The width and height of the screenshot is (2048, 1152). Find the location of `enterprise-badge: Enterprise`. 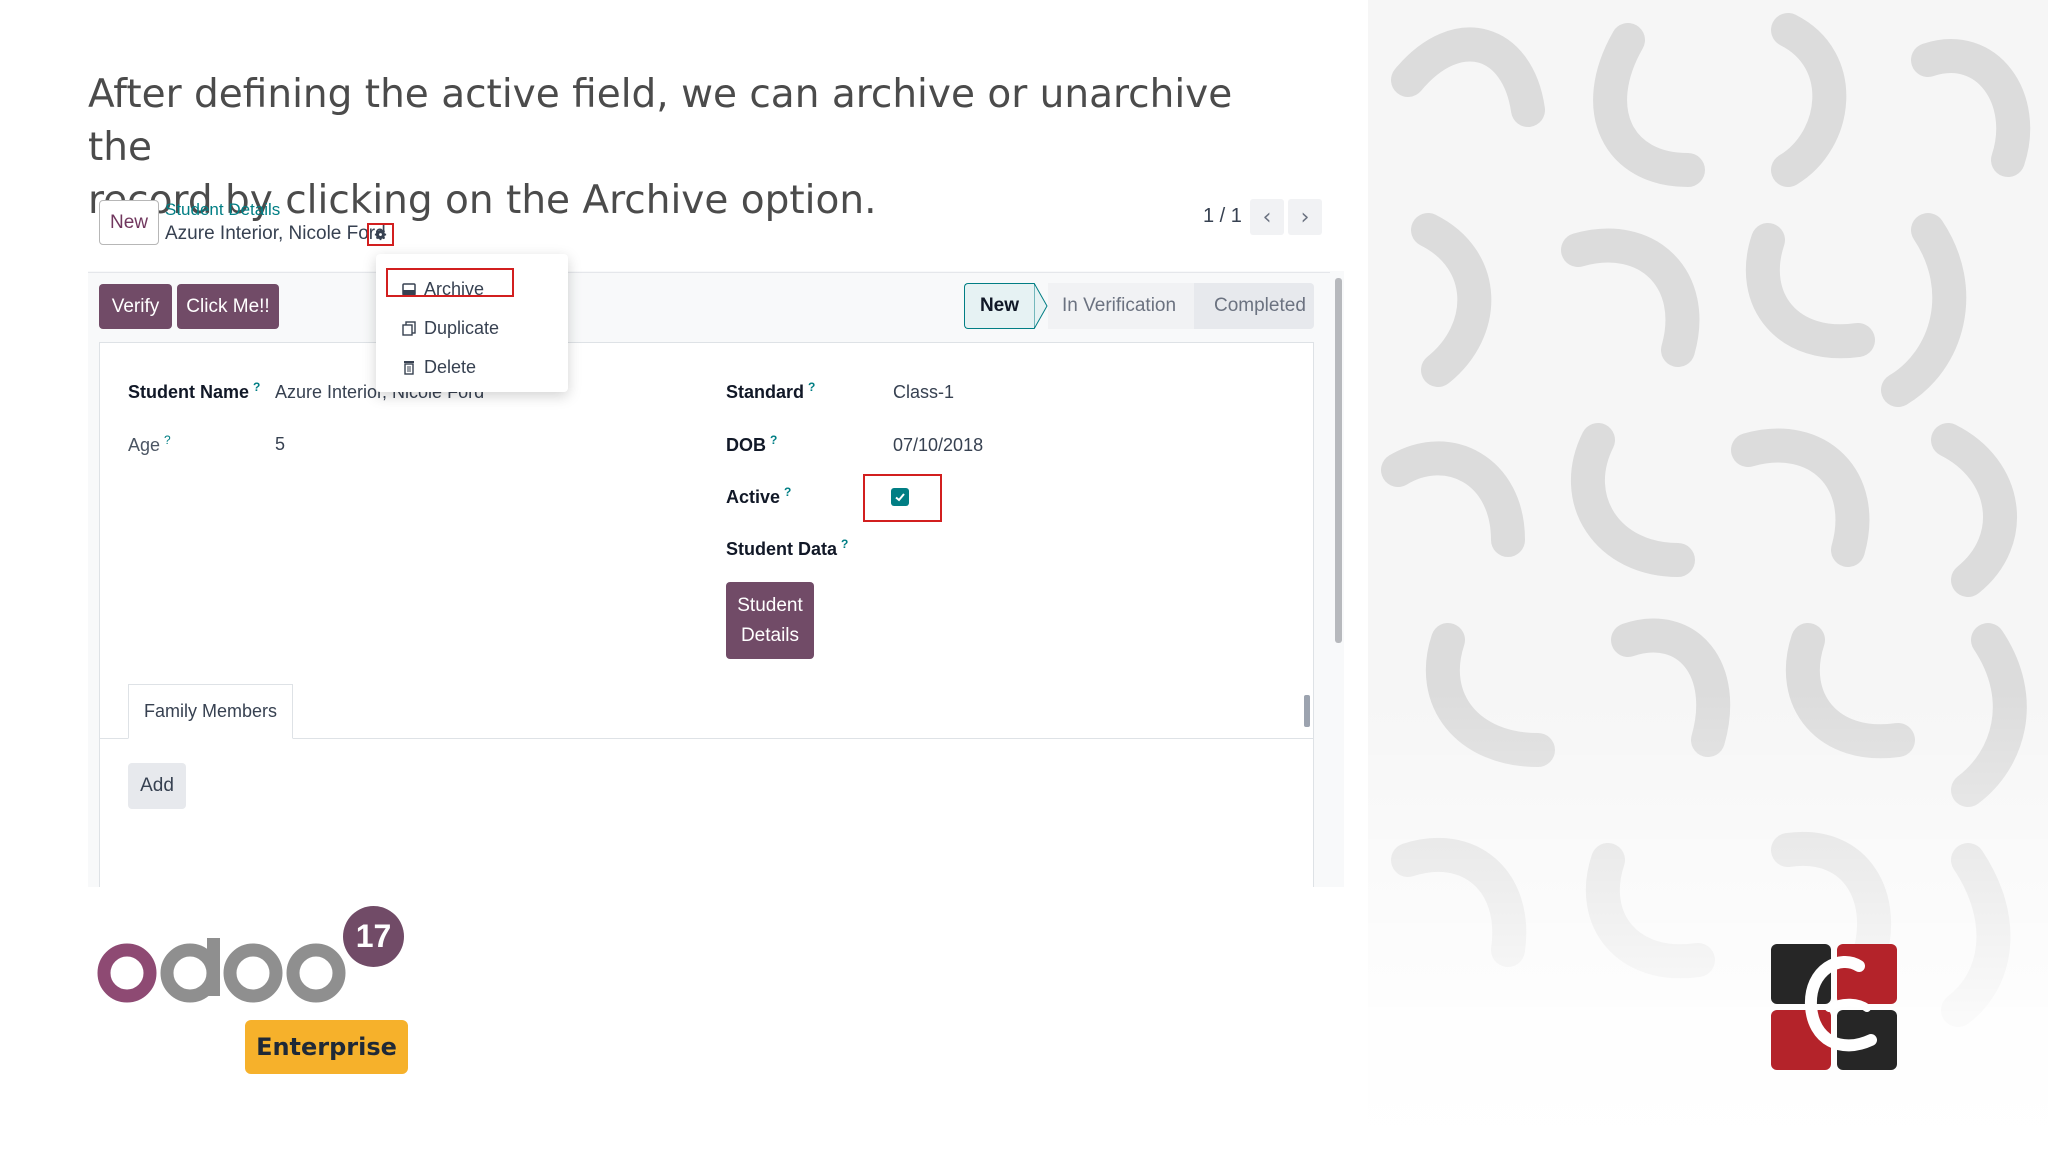

enterprise-badge: Enterprise is located at coordinates (326, 1047).